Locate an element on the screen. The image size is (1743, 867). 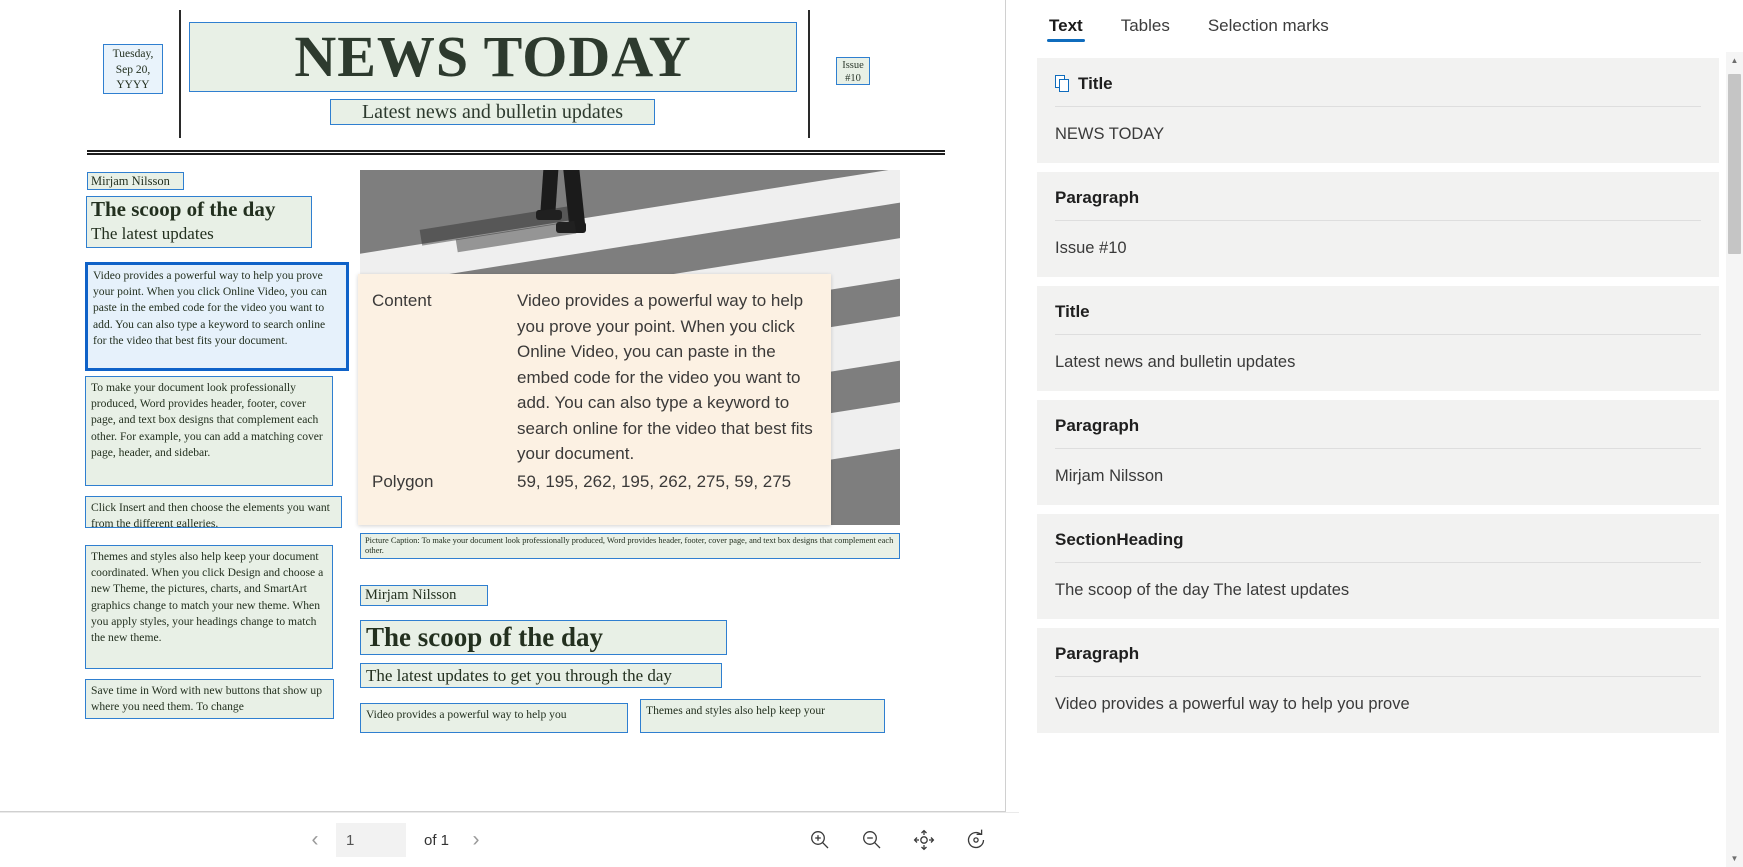
right-heading-box: The scoop of the day is located at coordinates (543, 637).